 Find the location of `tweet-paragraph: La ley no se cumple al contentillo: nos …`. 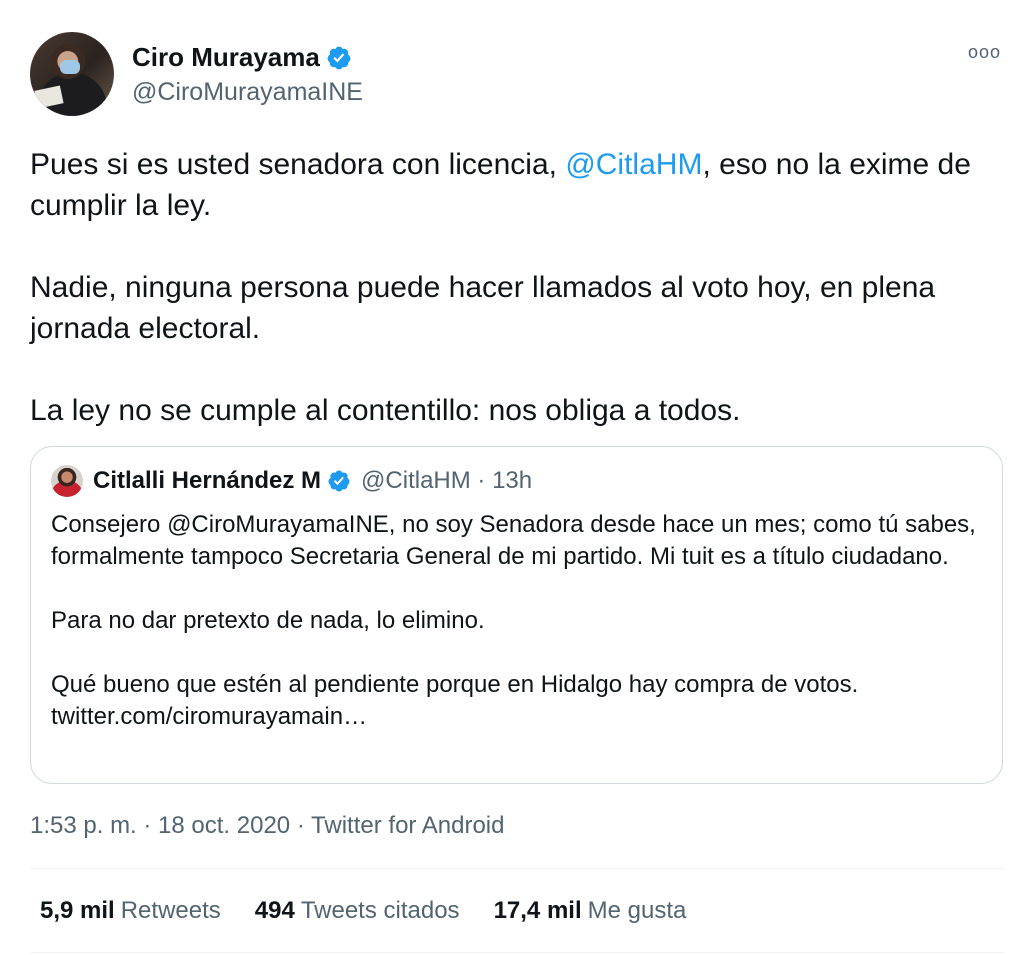

tweet-paragraph: La ley no se cumple al contentillo: nos … is located at coordinates (385, 410).